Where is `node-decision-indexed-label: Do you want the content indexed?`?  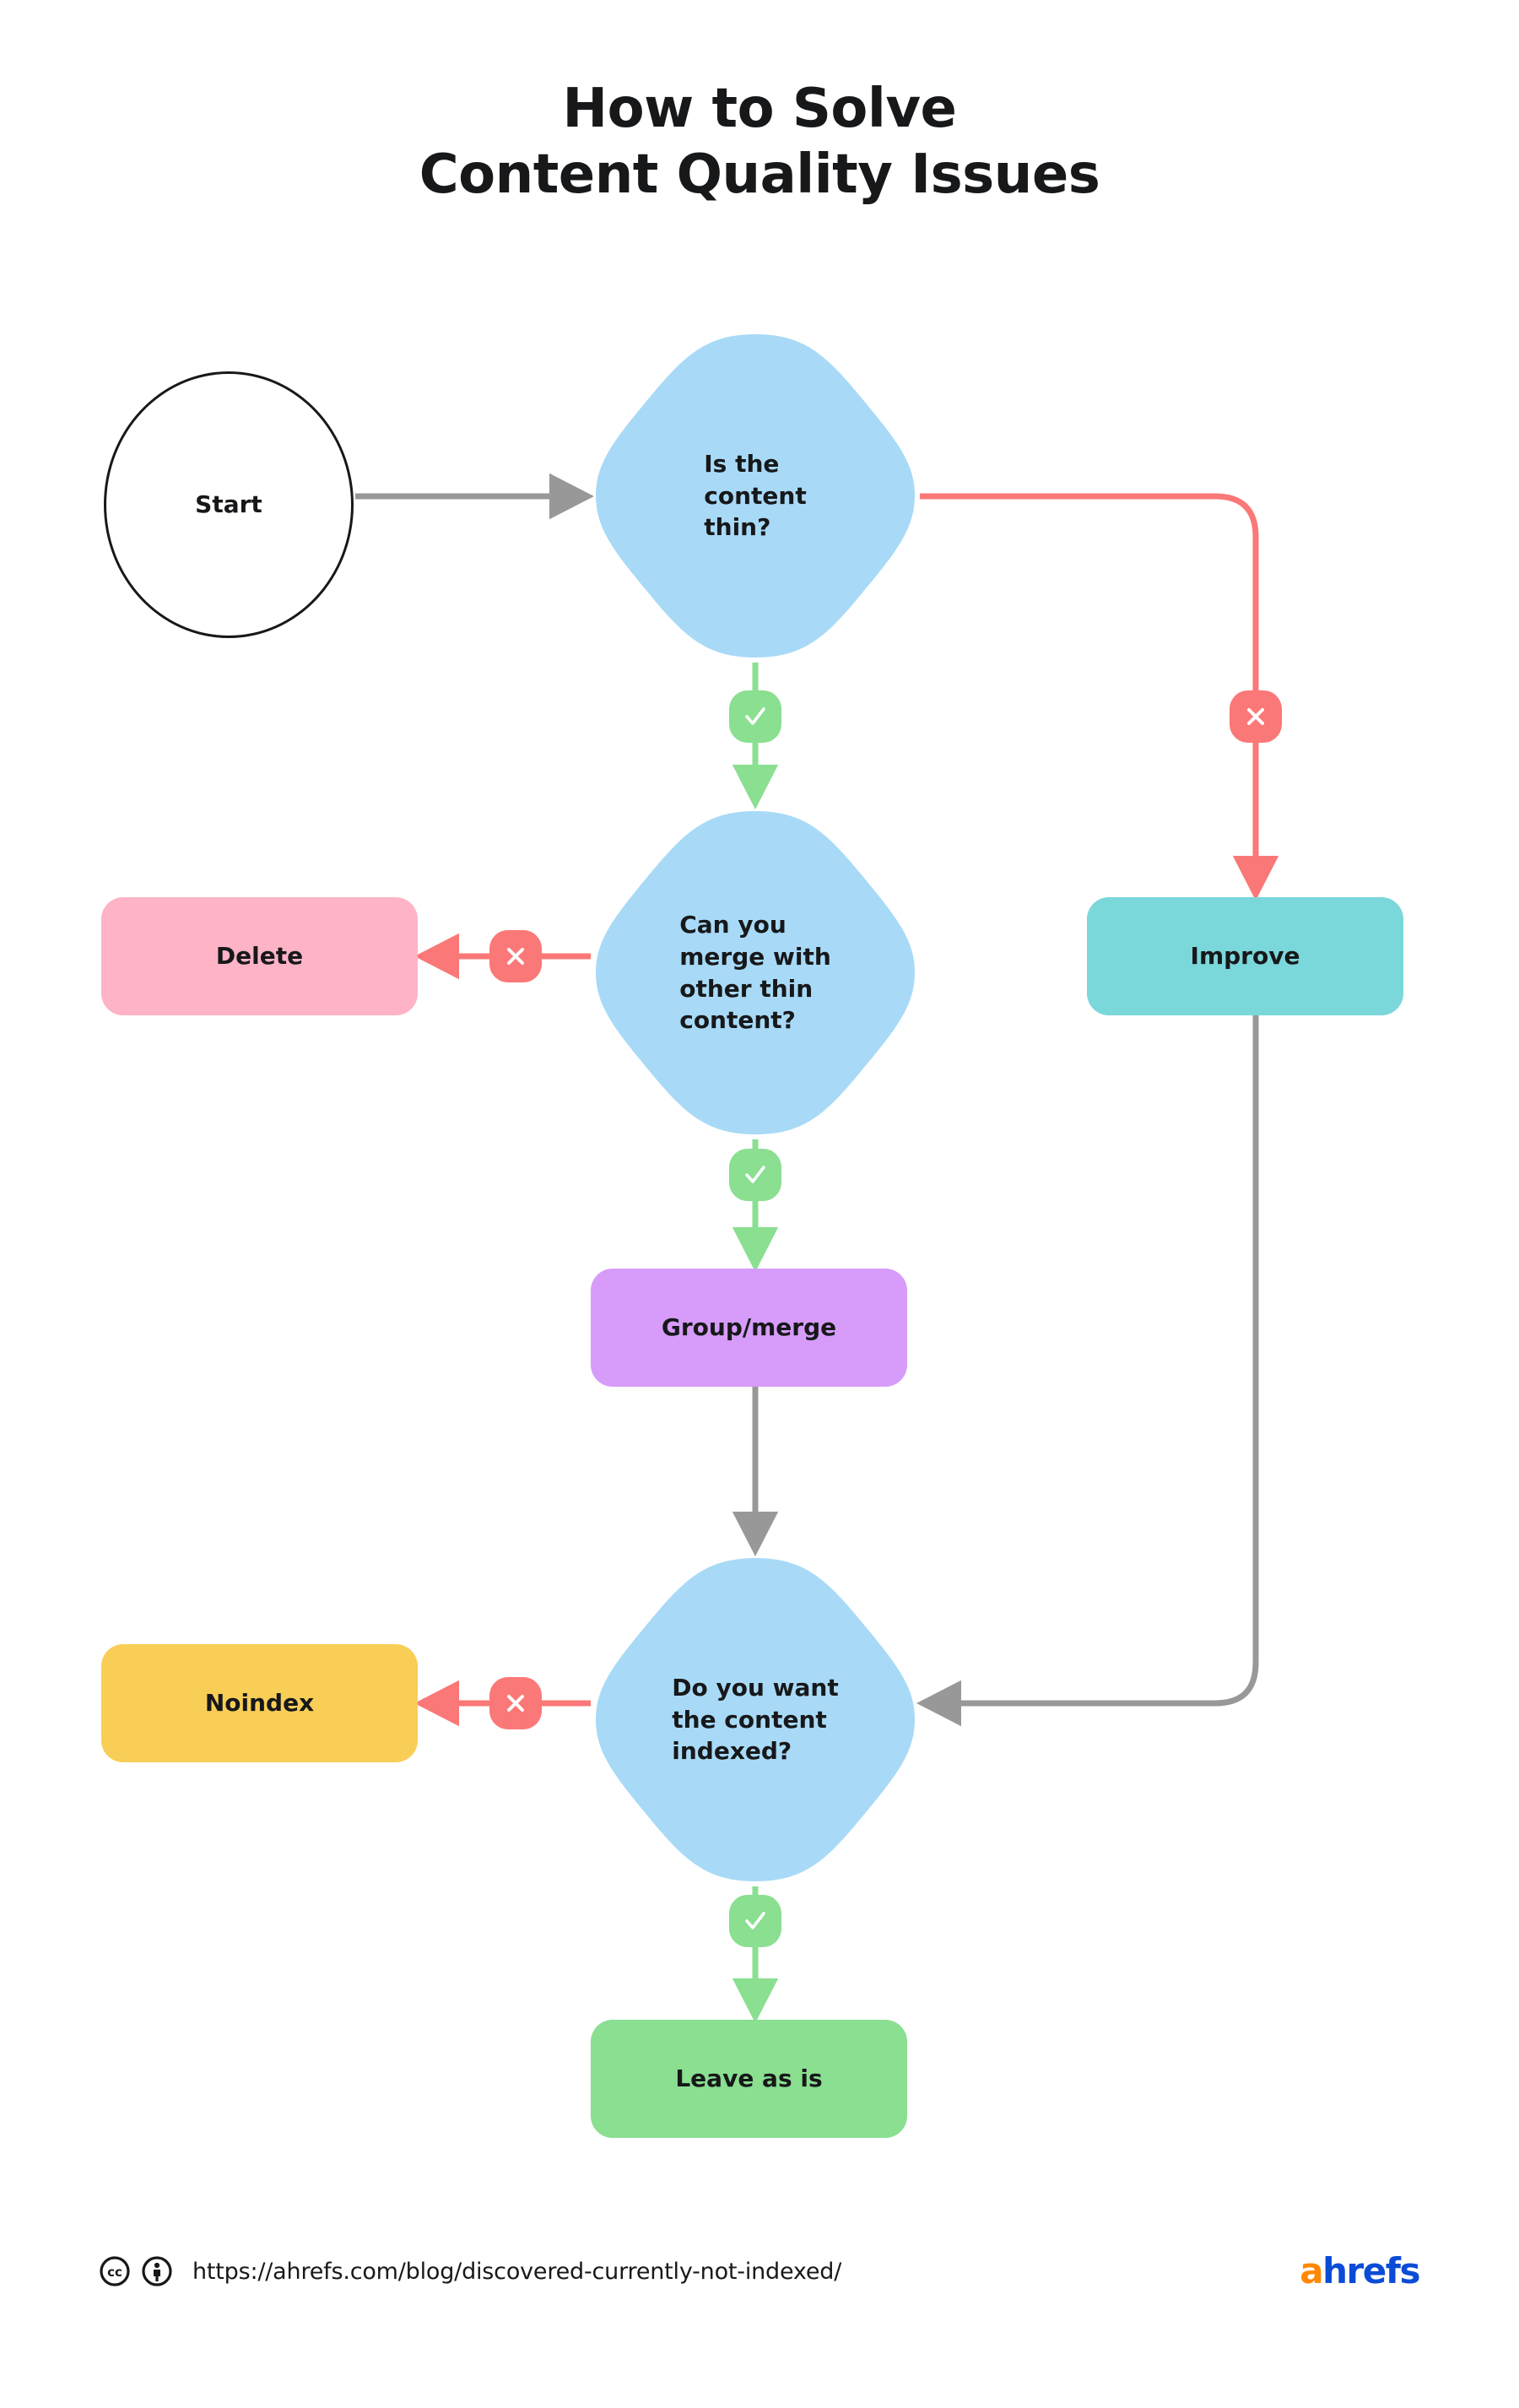 node-decision-indexed-label: Do you want the content indexed? is located at coordinates (755, 1720).